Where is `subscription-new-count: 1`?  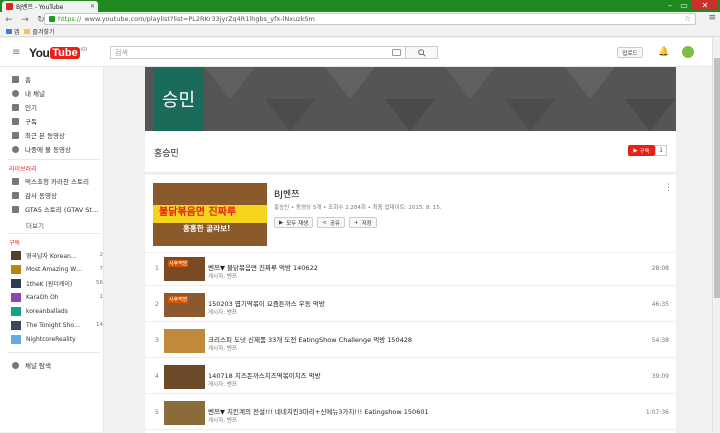 subscription-new-count: 1 is located at coordinates (101, 297).